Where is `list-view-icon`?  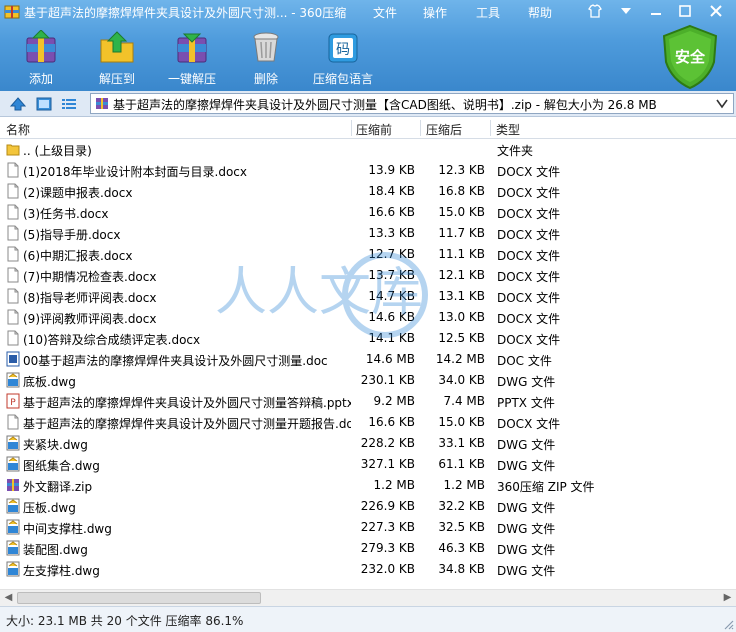 list-view-icon is located at coordinates (69, 104).